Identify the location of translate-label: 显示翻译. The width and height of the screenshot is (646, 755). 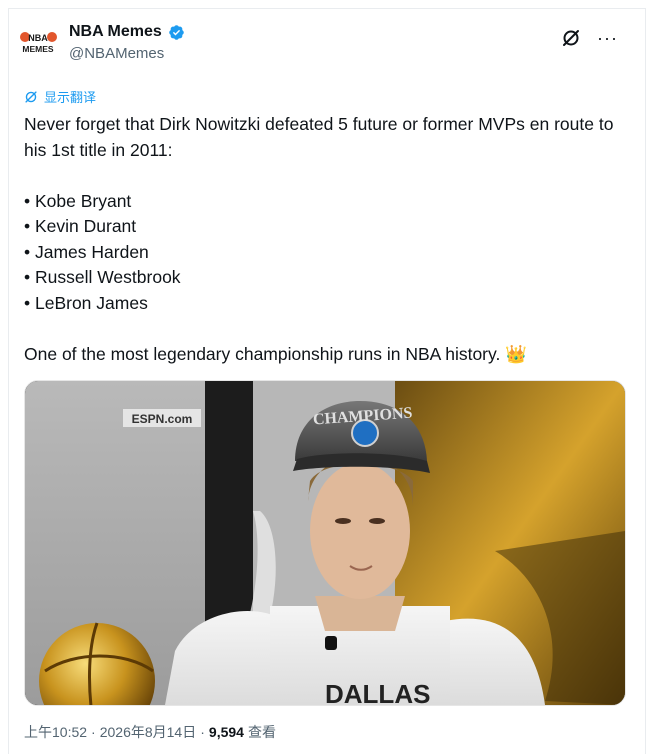
(70, 97).